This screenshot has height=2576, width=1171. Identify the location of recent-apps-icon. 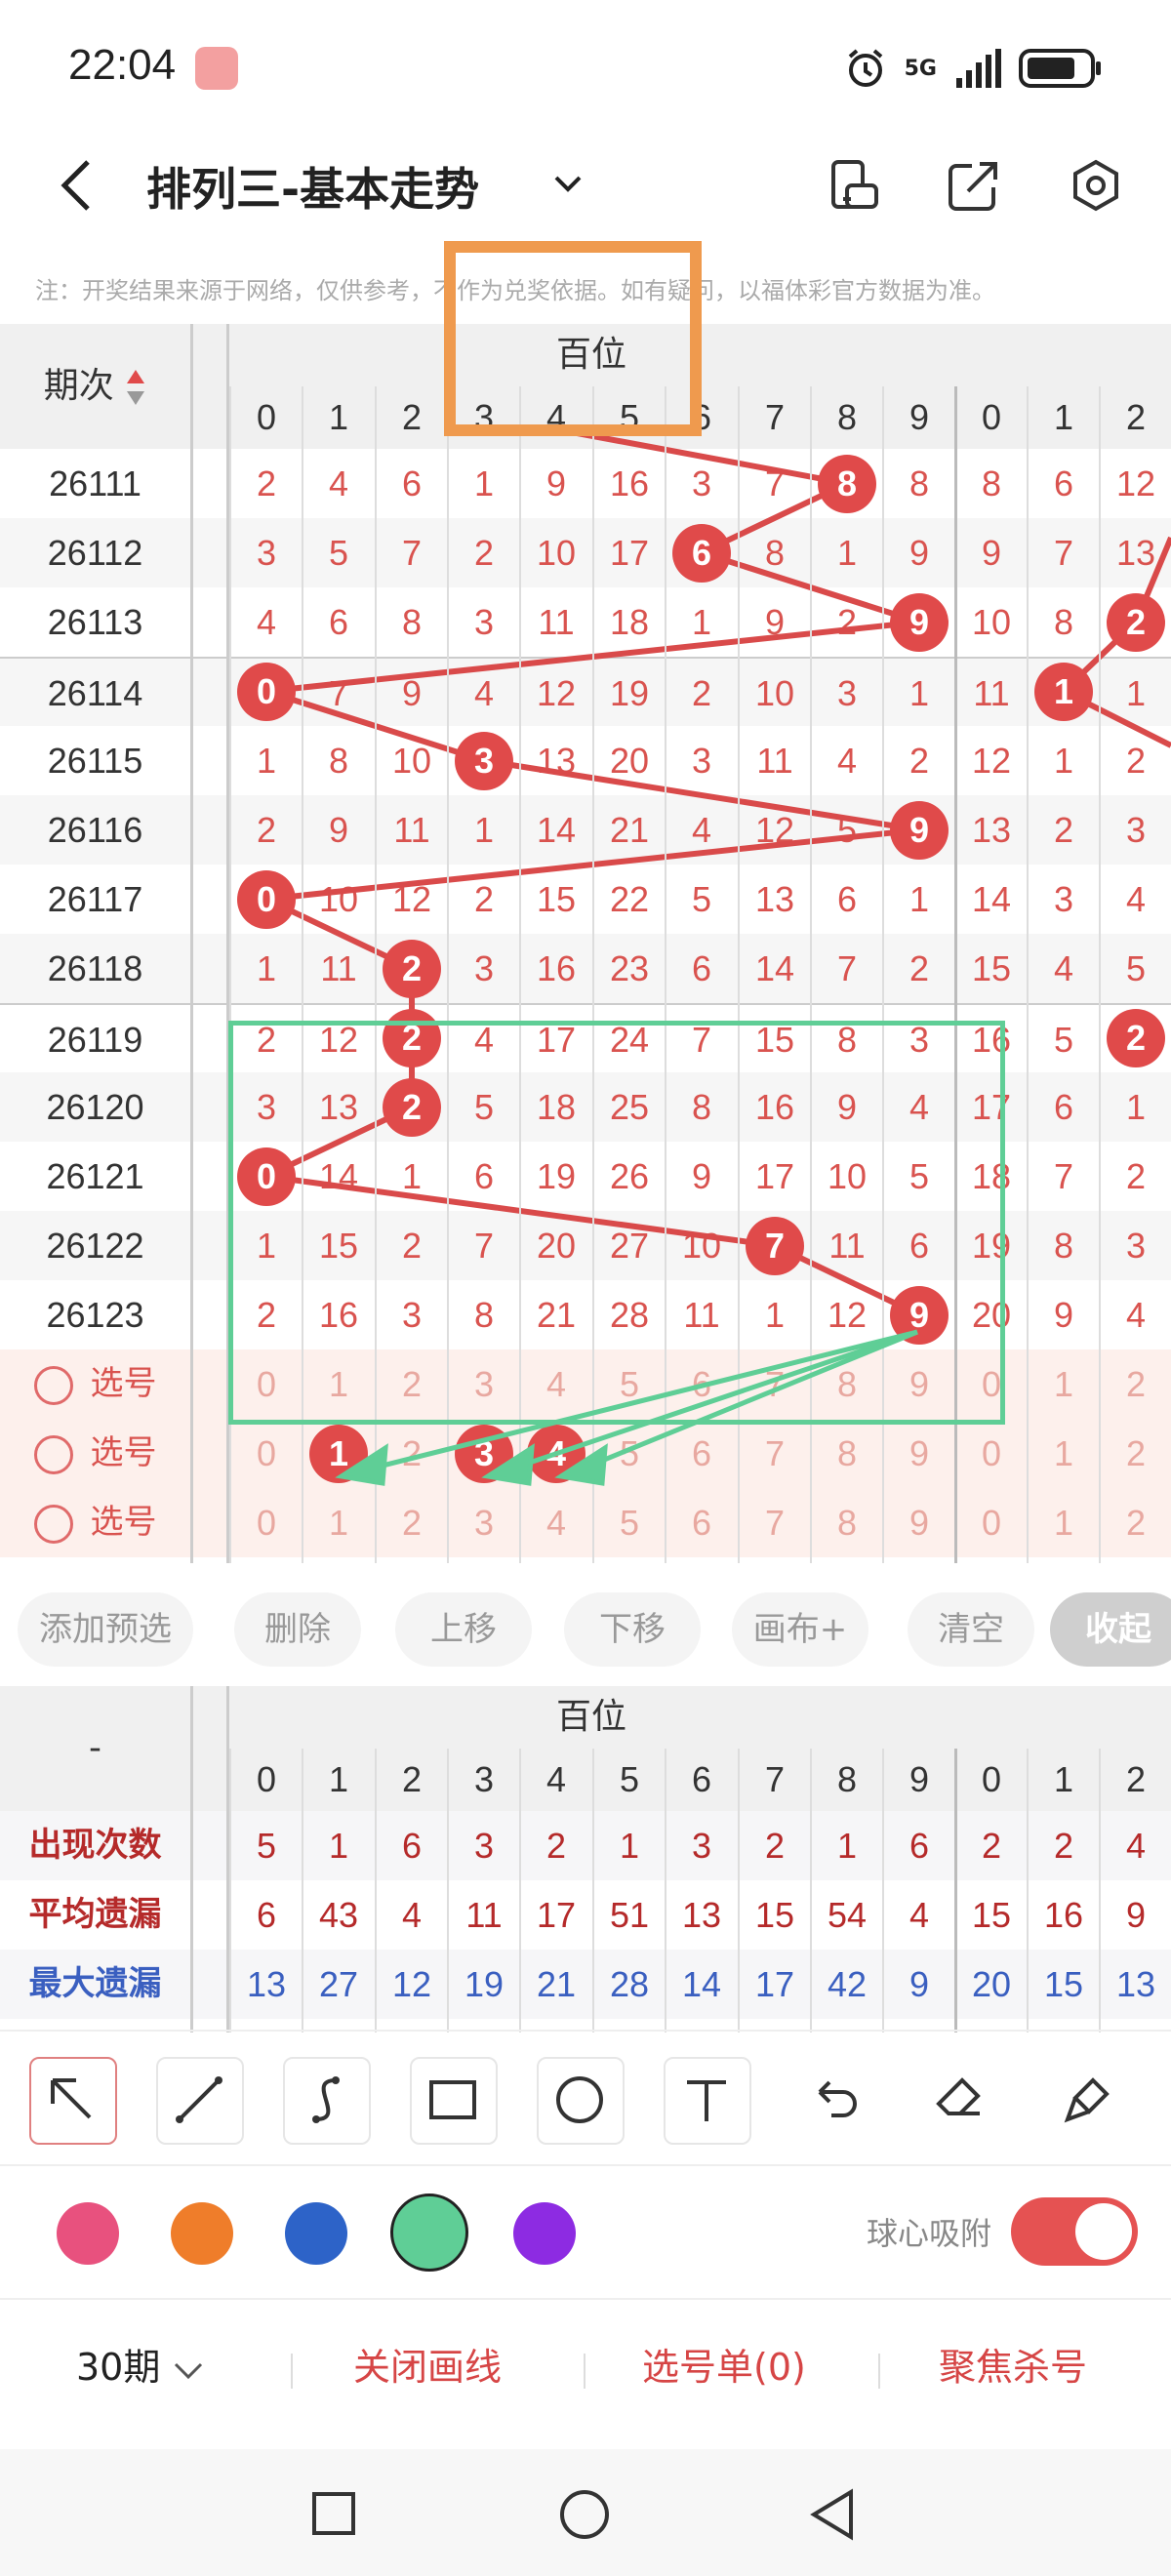
(333, 2513).